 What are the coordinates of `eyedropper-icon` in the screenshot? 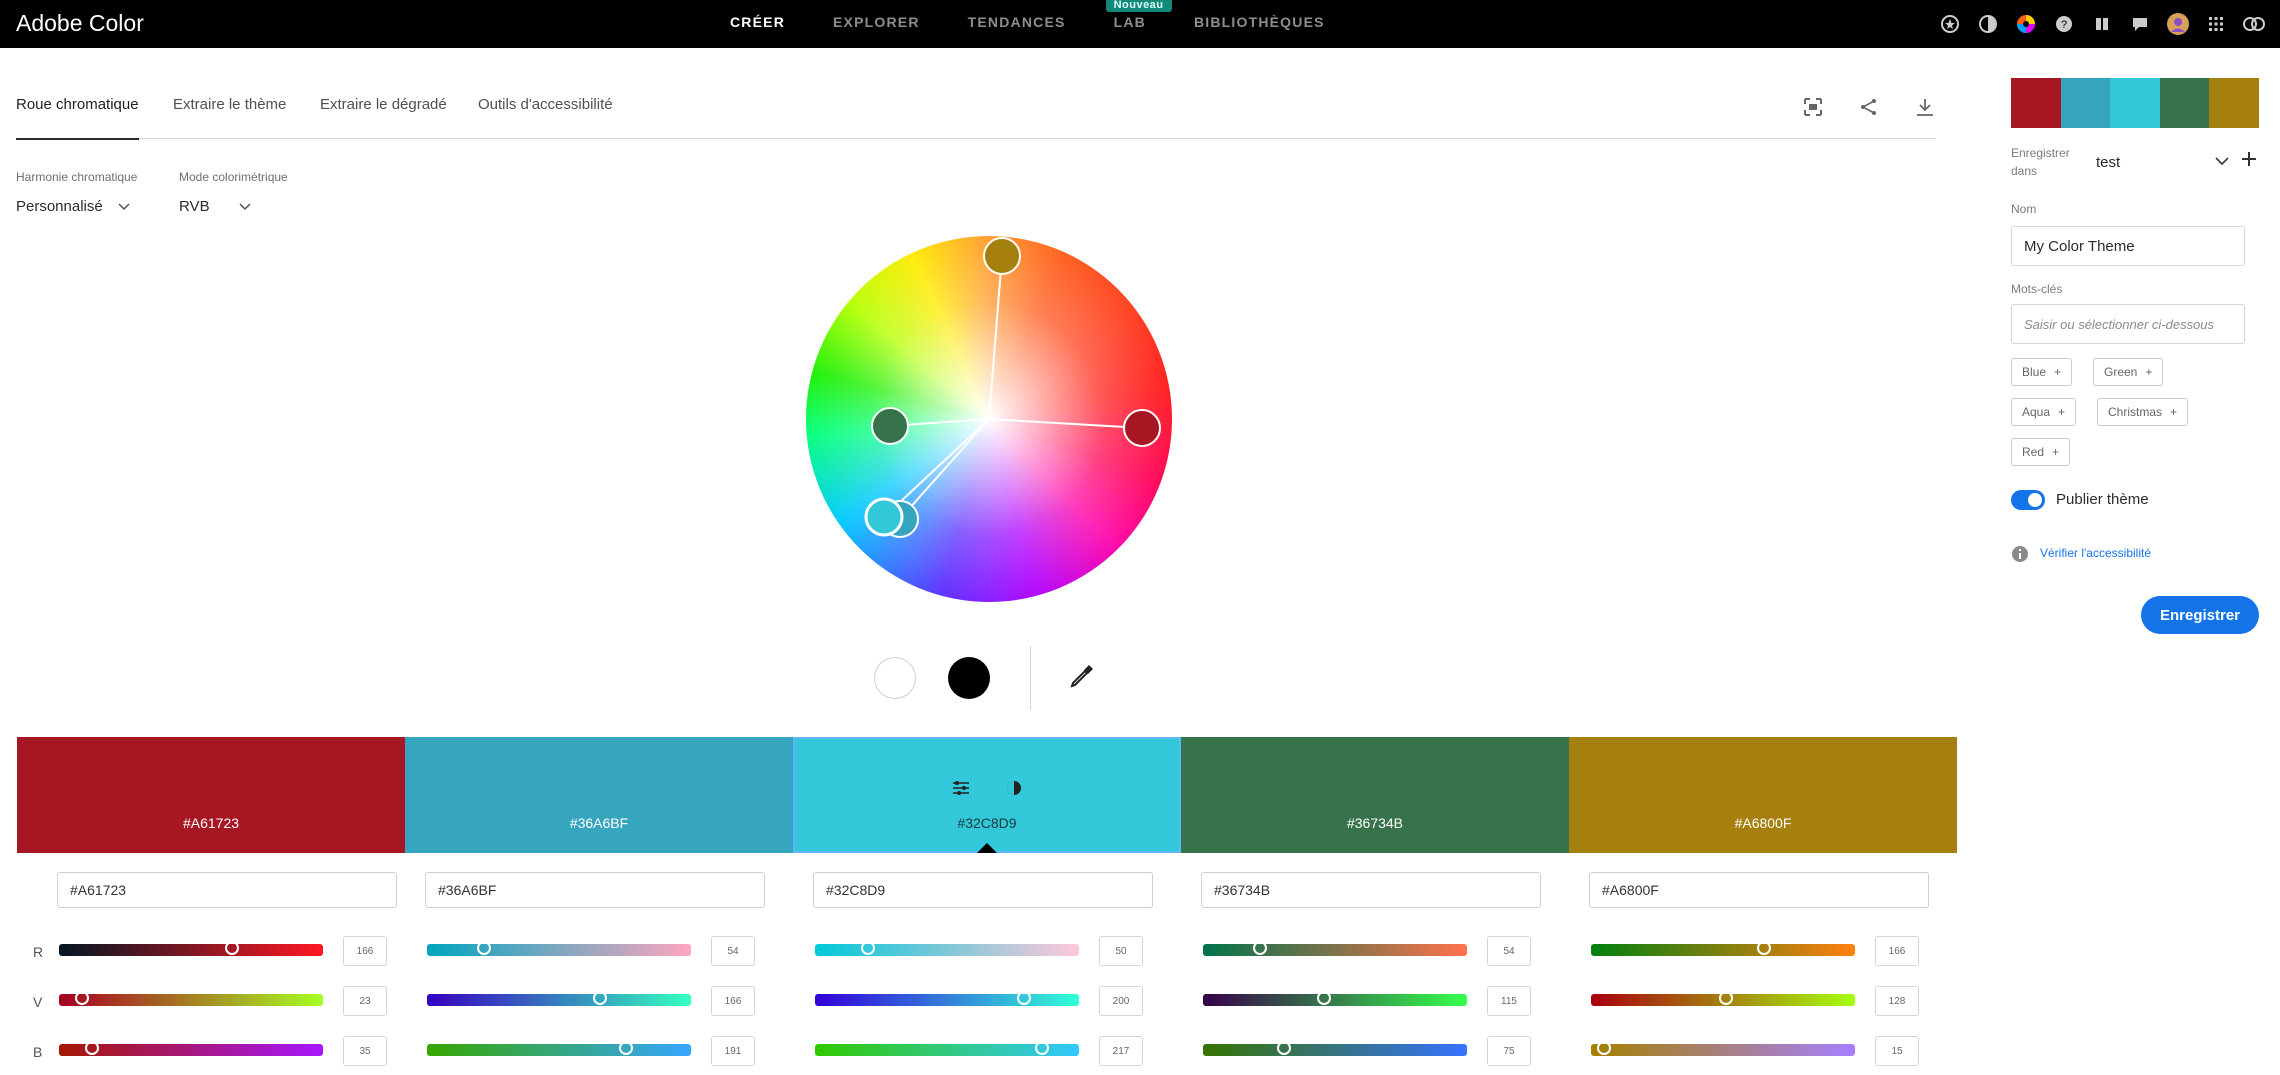 It's located at (1082, 678).